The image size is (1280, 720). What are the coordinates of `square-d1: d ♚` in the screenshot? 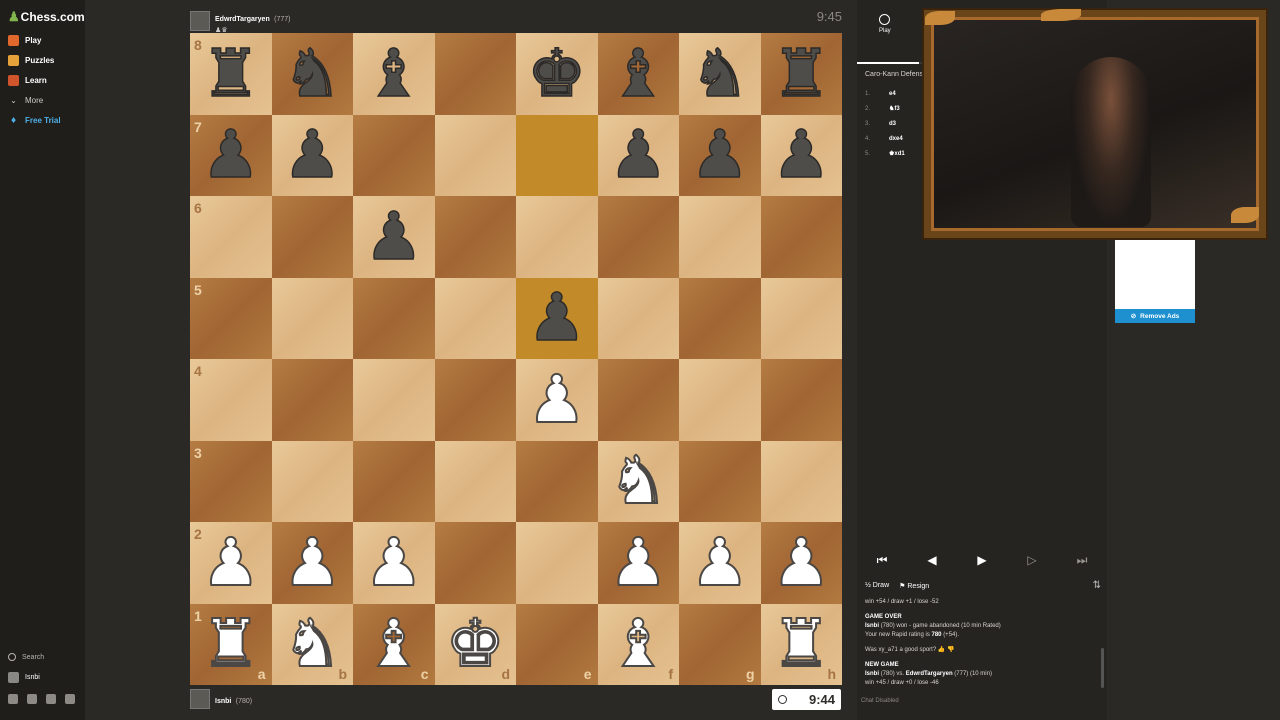 It's located at (475, 644).